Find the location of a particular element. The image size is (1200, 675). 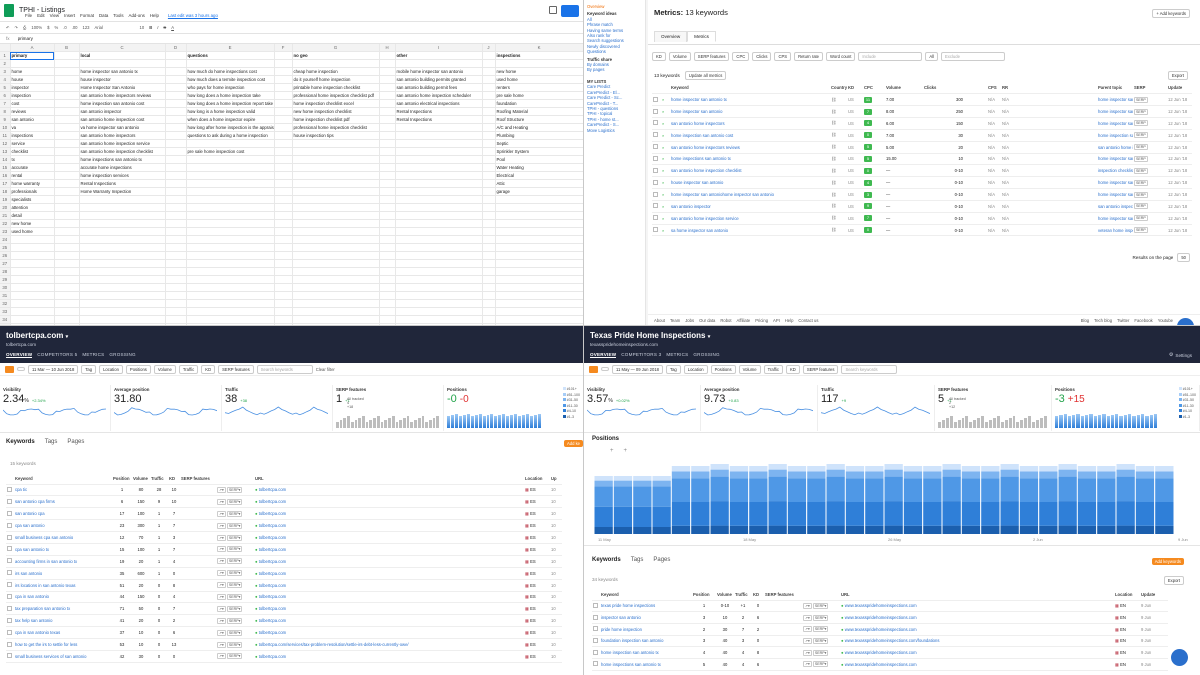

keyword-link: house inspector san antonio is located at coordinates (750, 183).